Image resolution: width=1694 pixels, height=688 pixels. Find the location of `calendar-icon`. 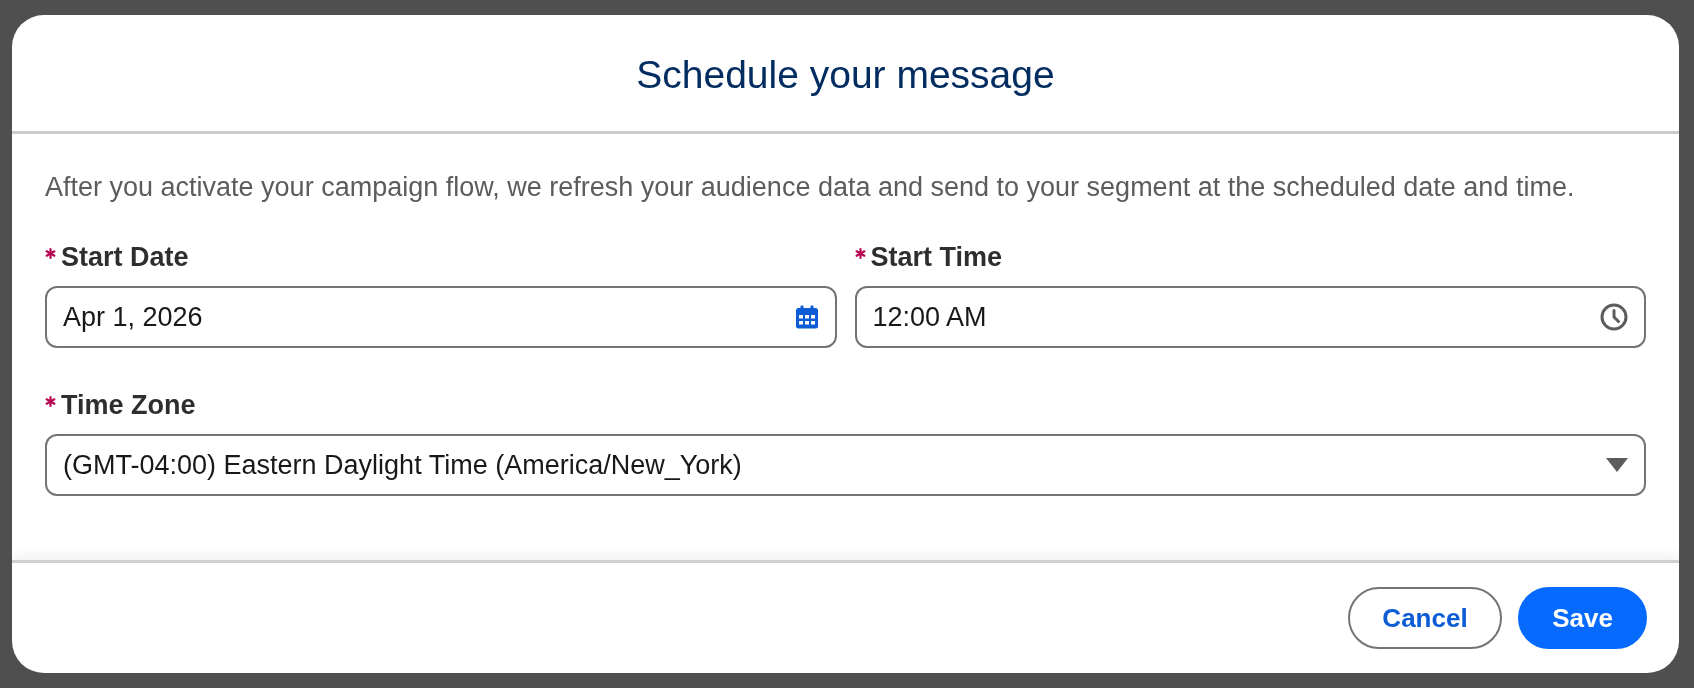

calendar-icon is located at coordinates (806, 317).